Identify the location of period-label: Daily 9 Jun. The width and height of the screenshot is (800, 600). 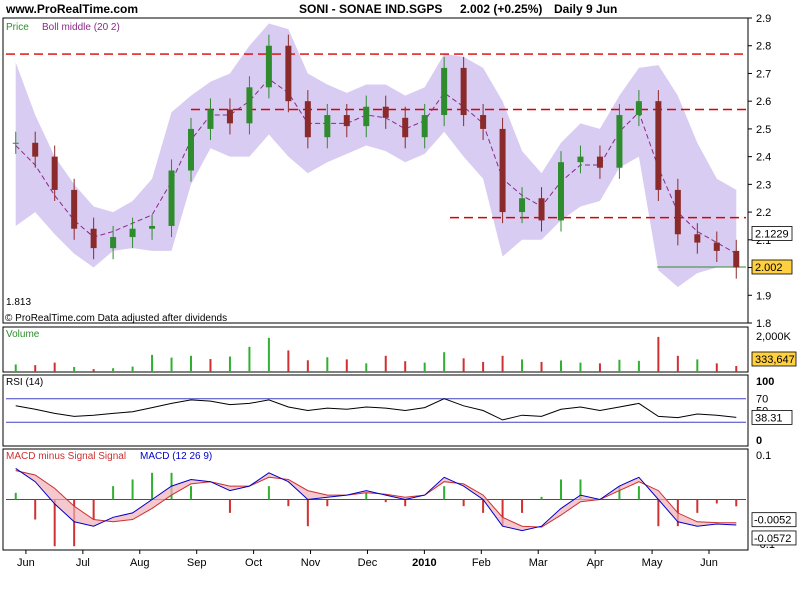
(585, 9).